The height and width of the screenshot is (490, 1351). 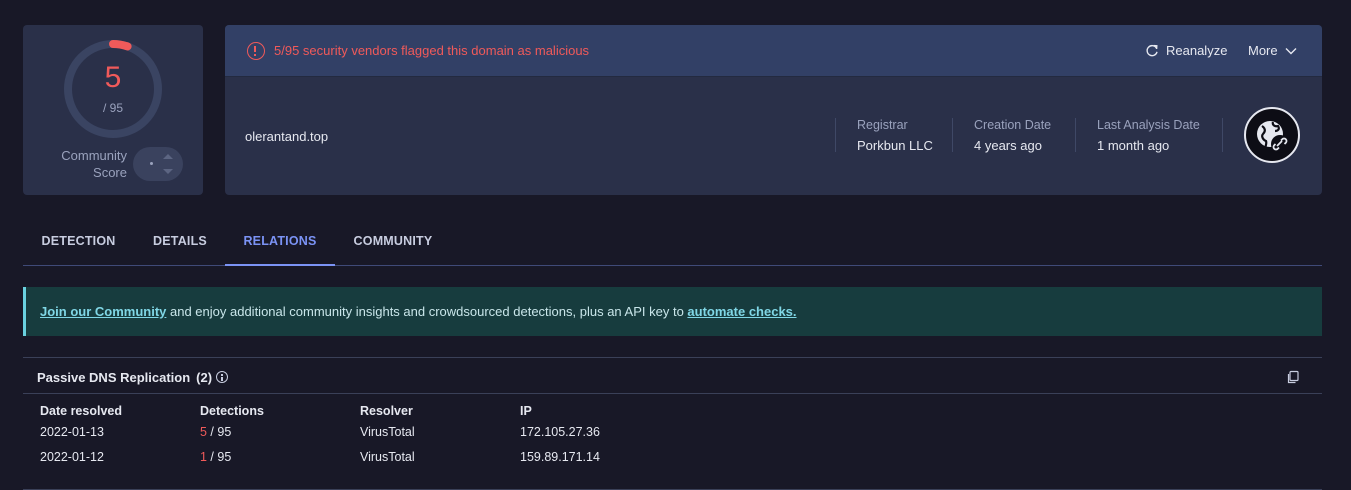 I want to click on detection-count: 5, so click(x=113, y=77).